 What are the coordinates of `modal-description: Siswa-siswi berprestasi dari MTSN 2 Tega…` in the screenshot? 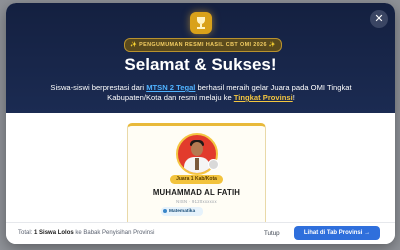 It's located at (201, 92).